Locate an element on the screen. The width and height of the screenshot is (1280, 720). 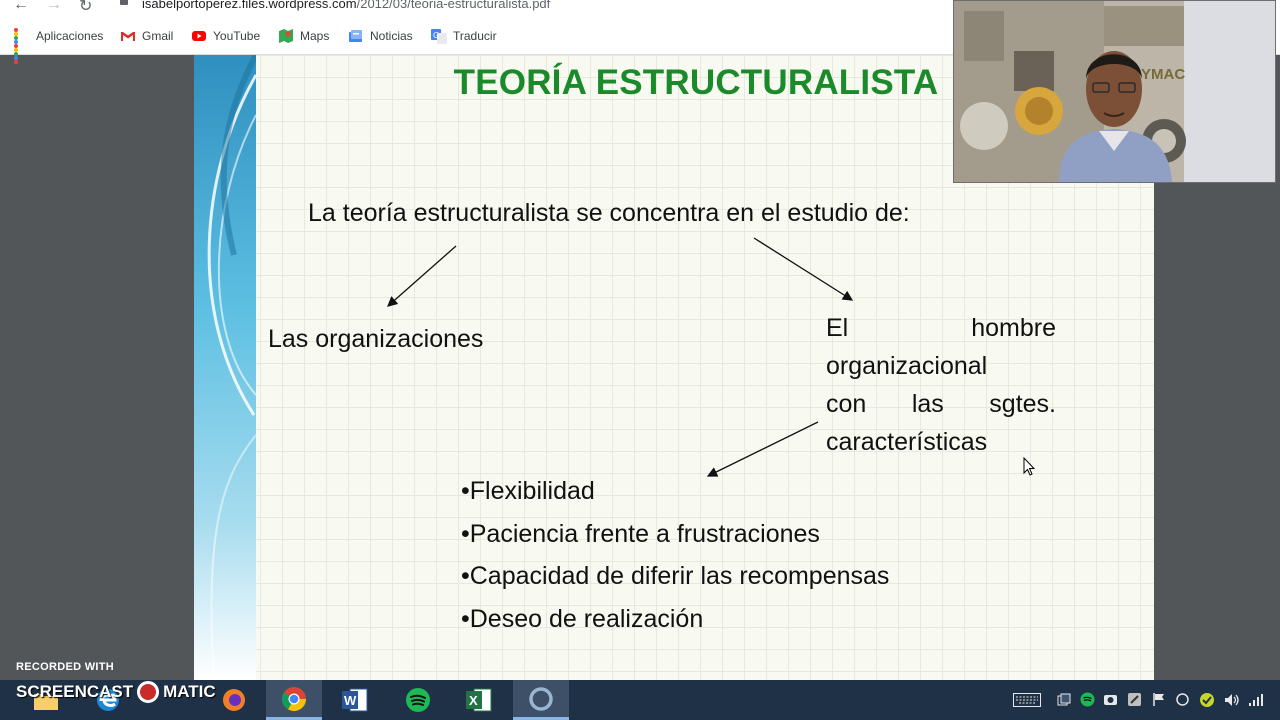
translate-icon: G is located at coordinates (439, 36).